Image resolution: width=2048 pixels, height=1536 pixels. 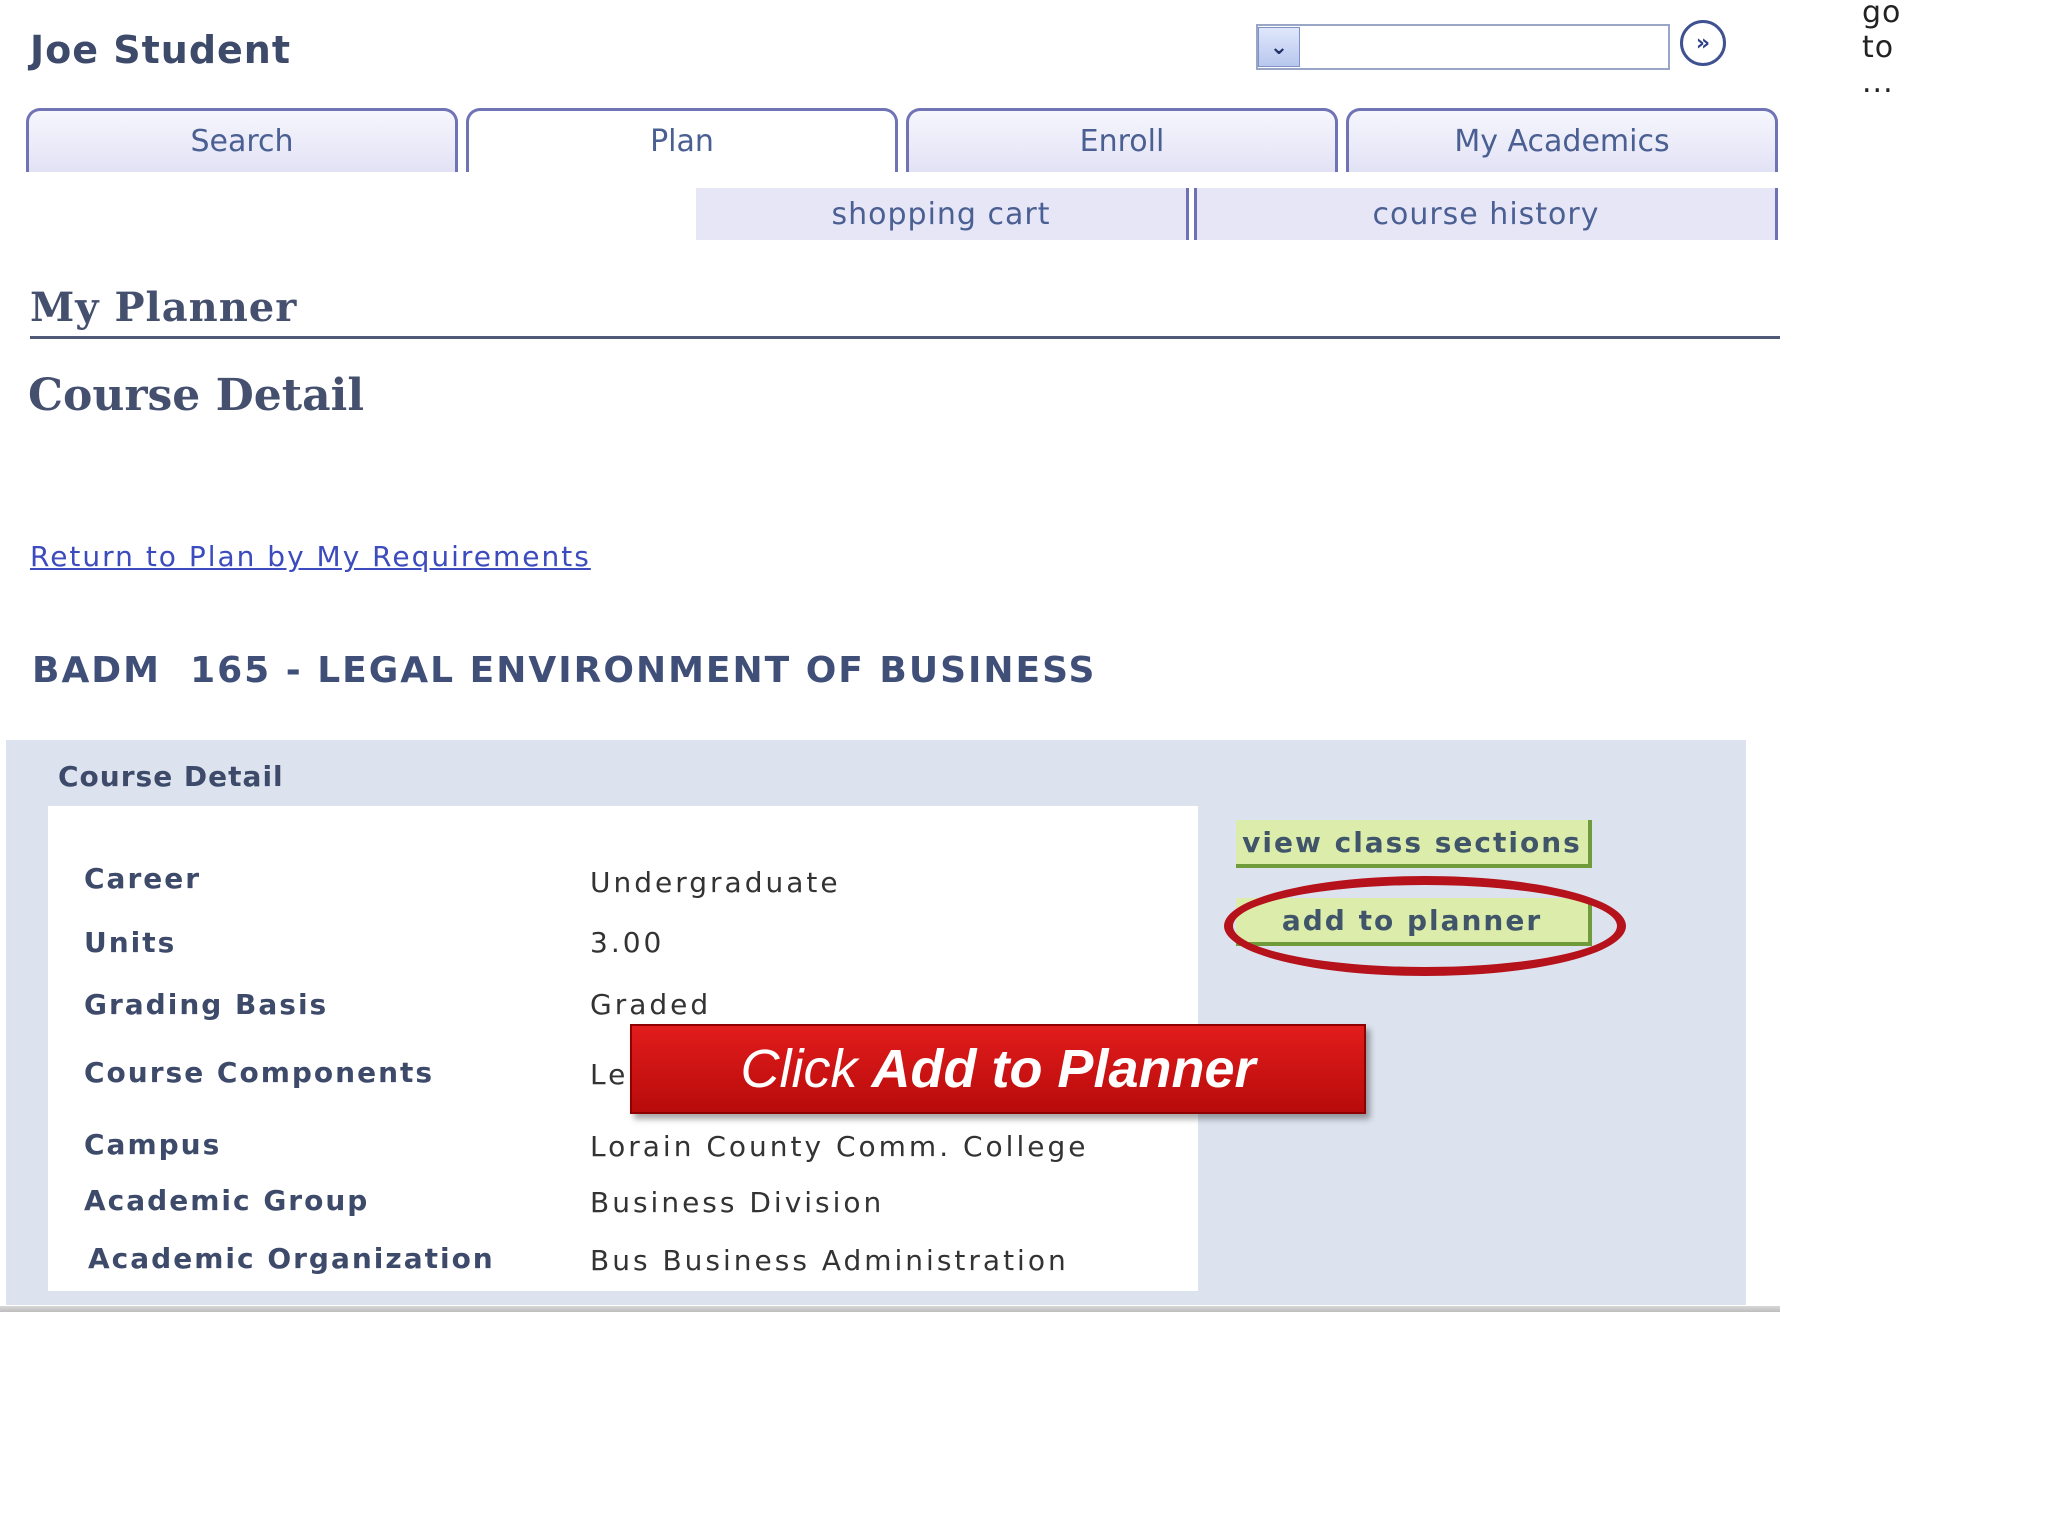 I want to click on view-class-sections-button: view class sections, so click(x=1414, y=844).